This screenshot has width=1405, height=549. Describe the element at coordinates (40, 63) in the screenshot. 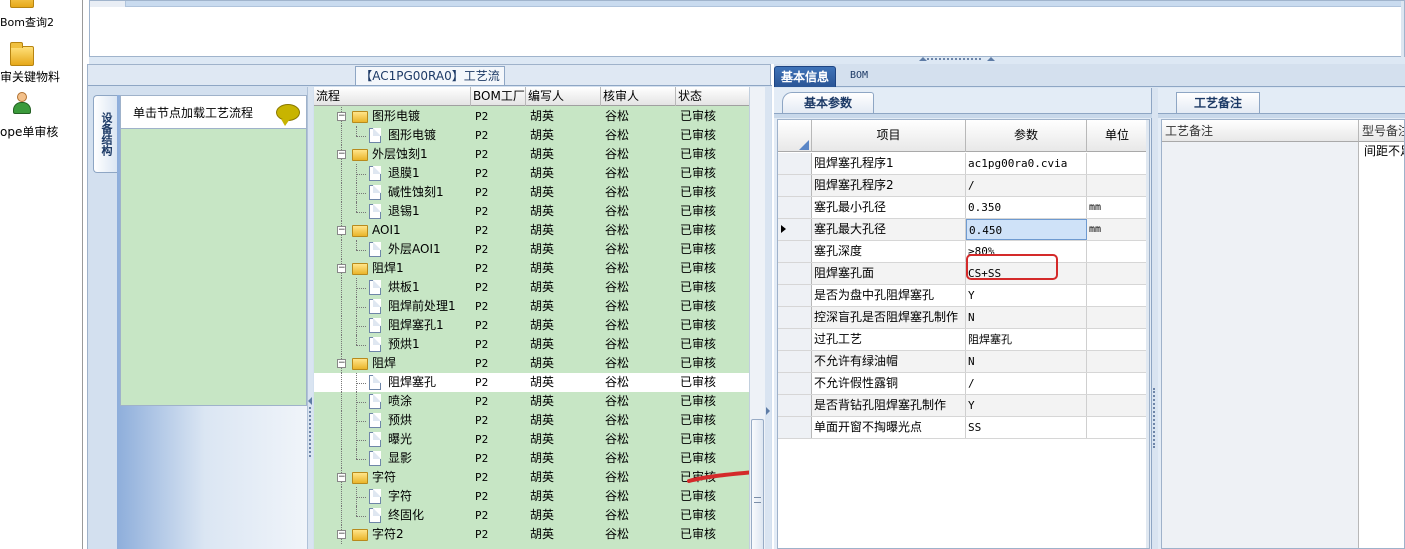

I see `nav-item-key-material: 审关键物料` at that location.